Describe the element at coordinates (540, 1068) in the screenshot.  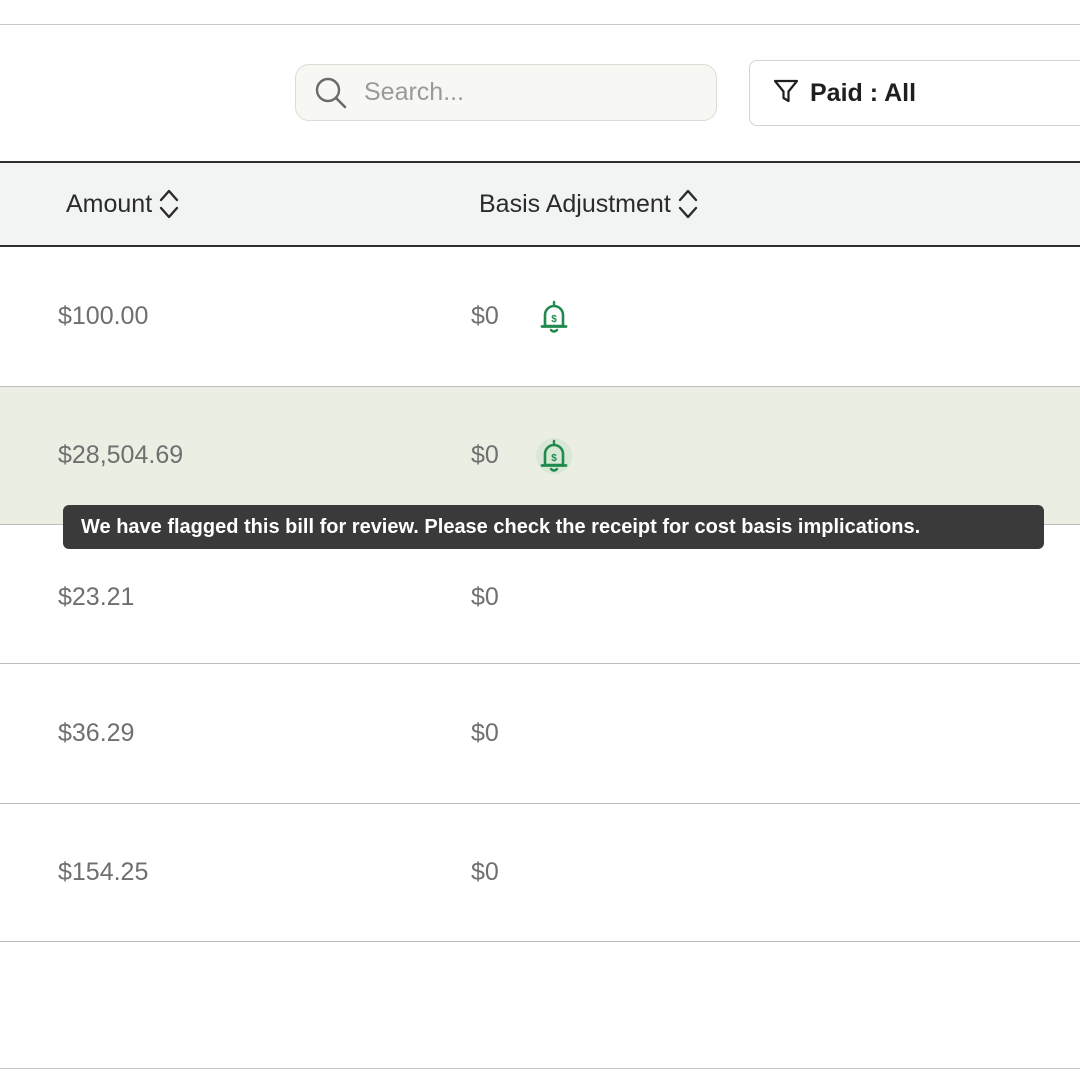
I see `bottom-divider` at that location.